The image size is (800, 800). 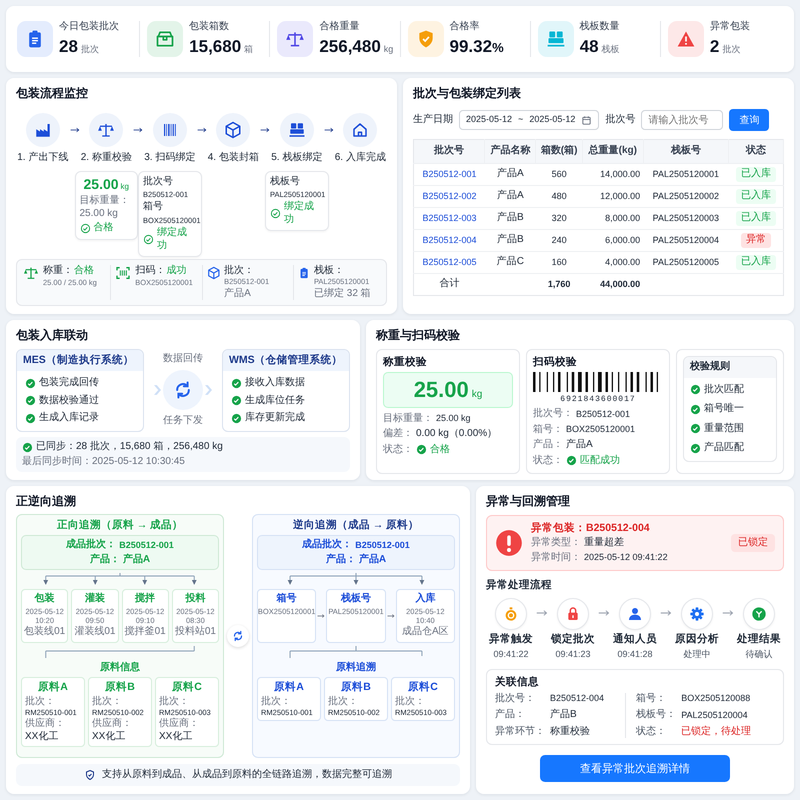 I want to click on stat-unit: kg, so click(x=389, y=50).